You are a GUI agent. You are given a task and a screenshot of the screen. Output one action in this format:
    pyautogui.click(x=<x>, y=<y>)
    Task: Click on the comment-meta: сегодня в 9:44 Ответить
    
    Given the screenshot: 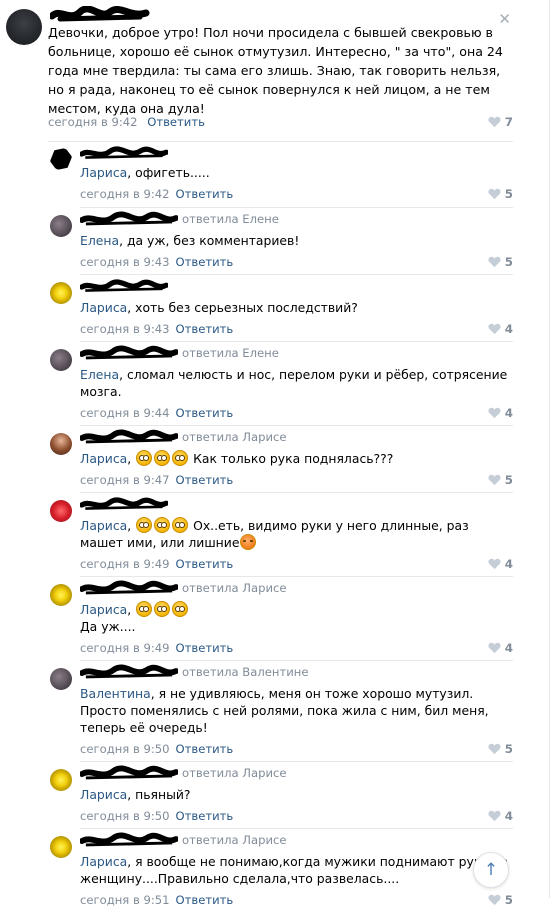 What is the action you would take?
    pyautogui.click(x=156, y=413)
    